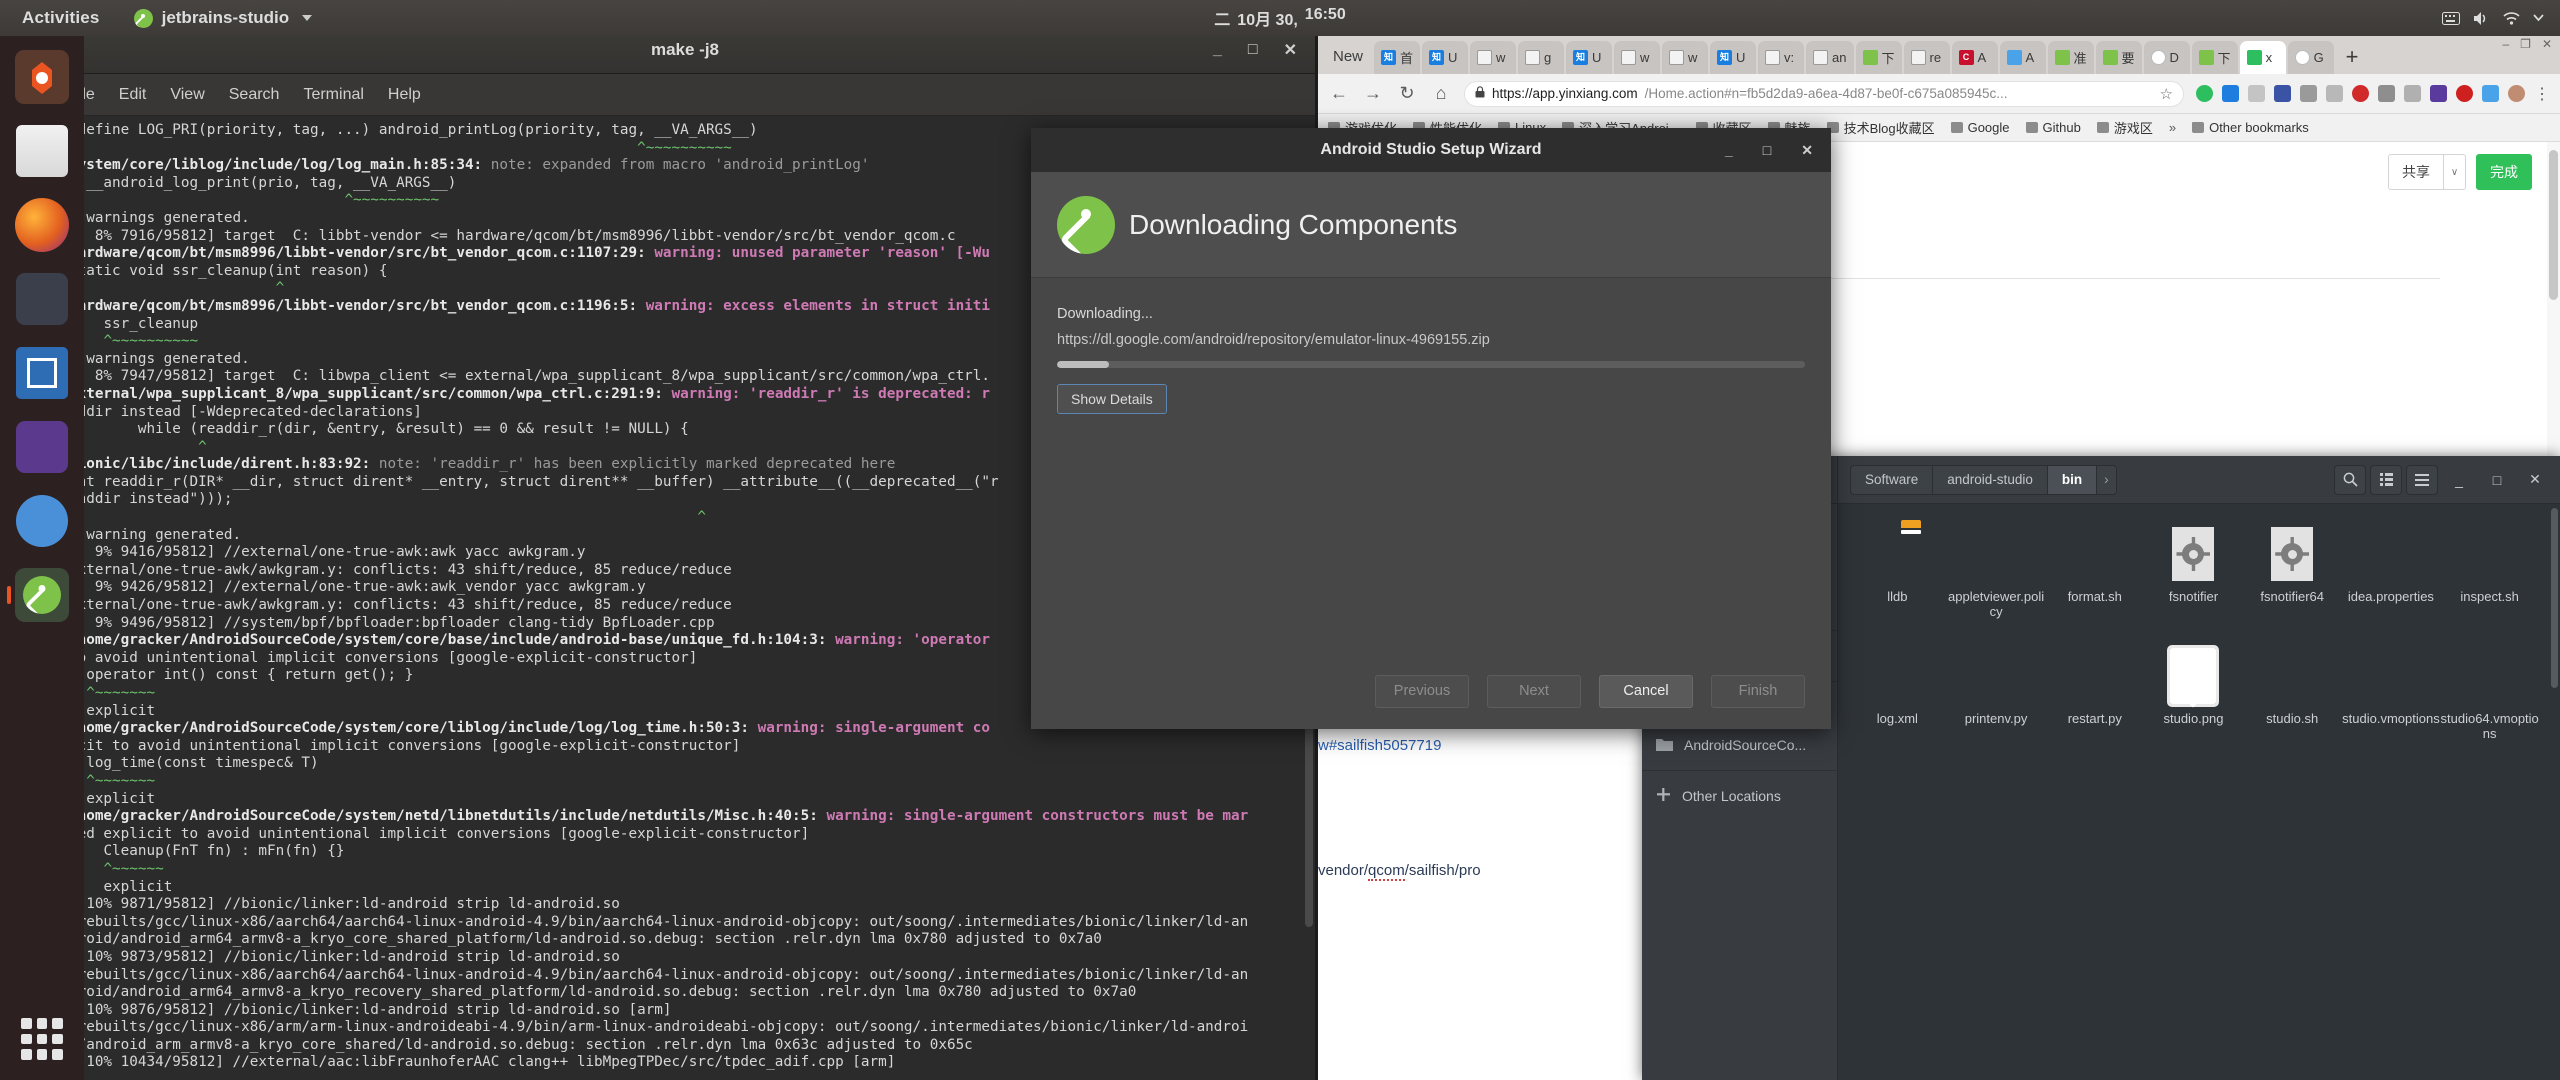 The height and width of the screenshot is (1080, 2560). I want to click on vpn-extension-icon, so click(2282, 93).